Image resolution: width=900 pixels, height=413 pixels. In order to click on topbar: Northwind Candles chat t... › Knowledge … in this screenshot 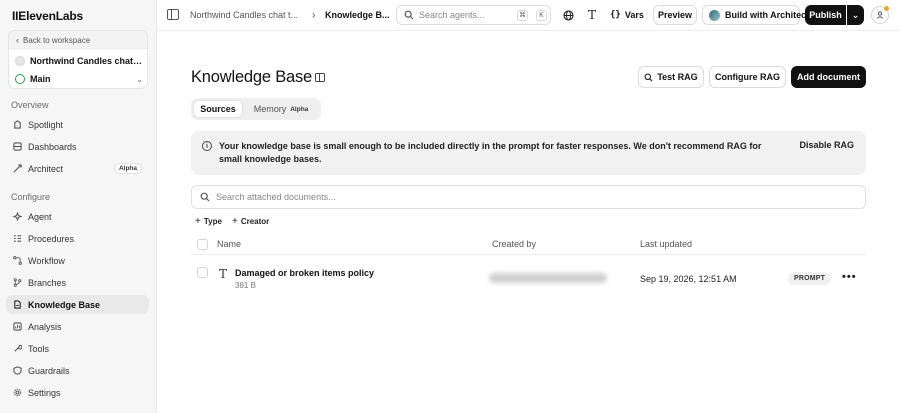, I will do `click(528, 15)`.